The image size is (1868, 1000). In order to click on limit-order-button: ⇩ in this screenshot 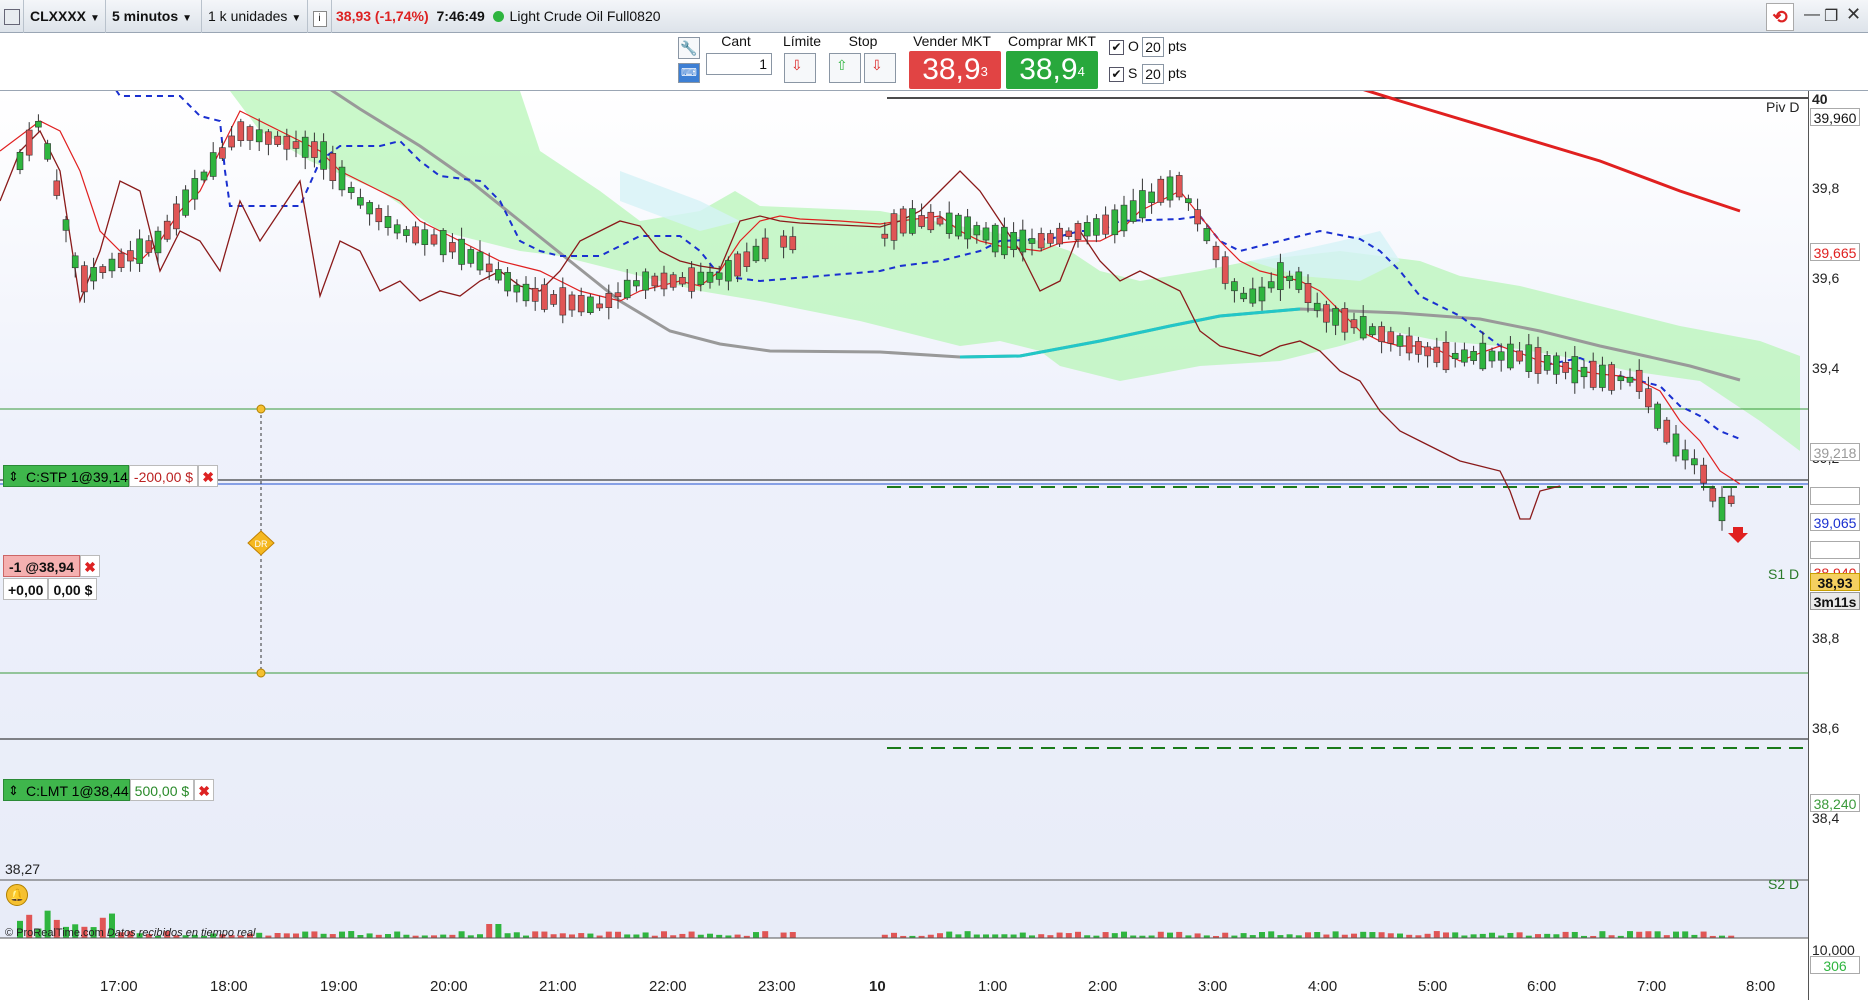, I will do `click(800, 68)`.